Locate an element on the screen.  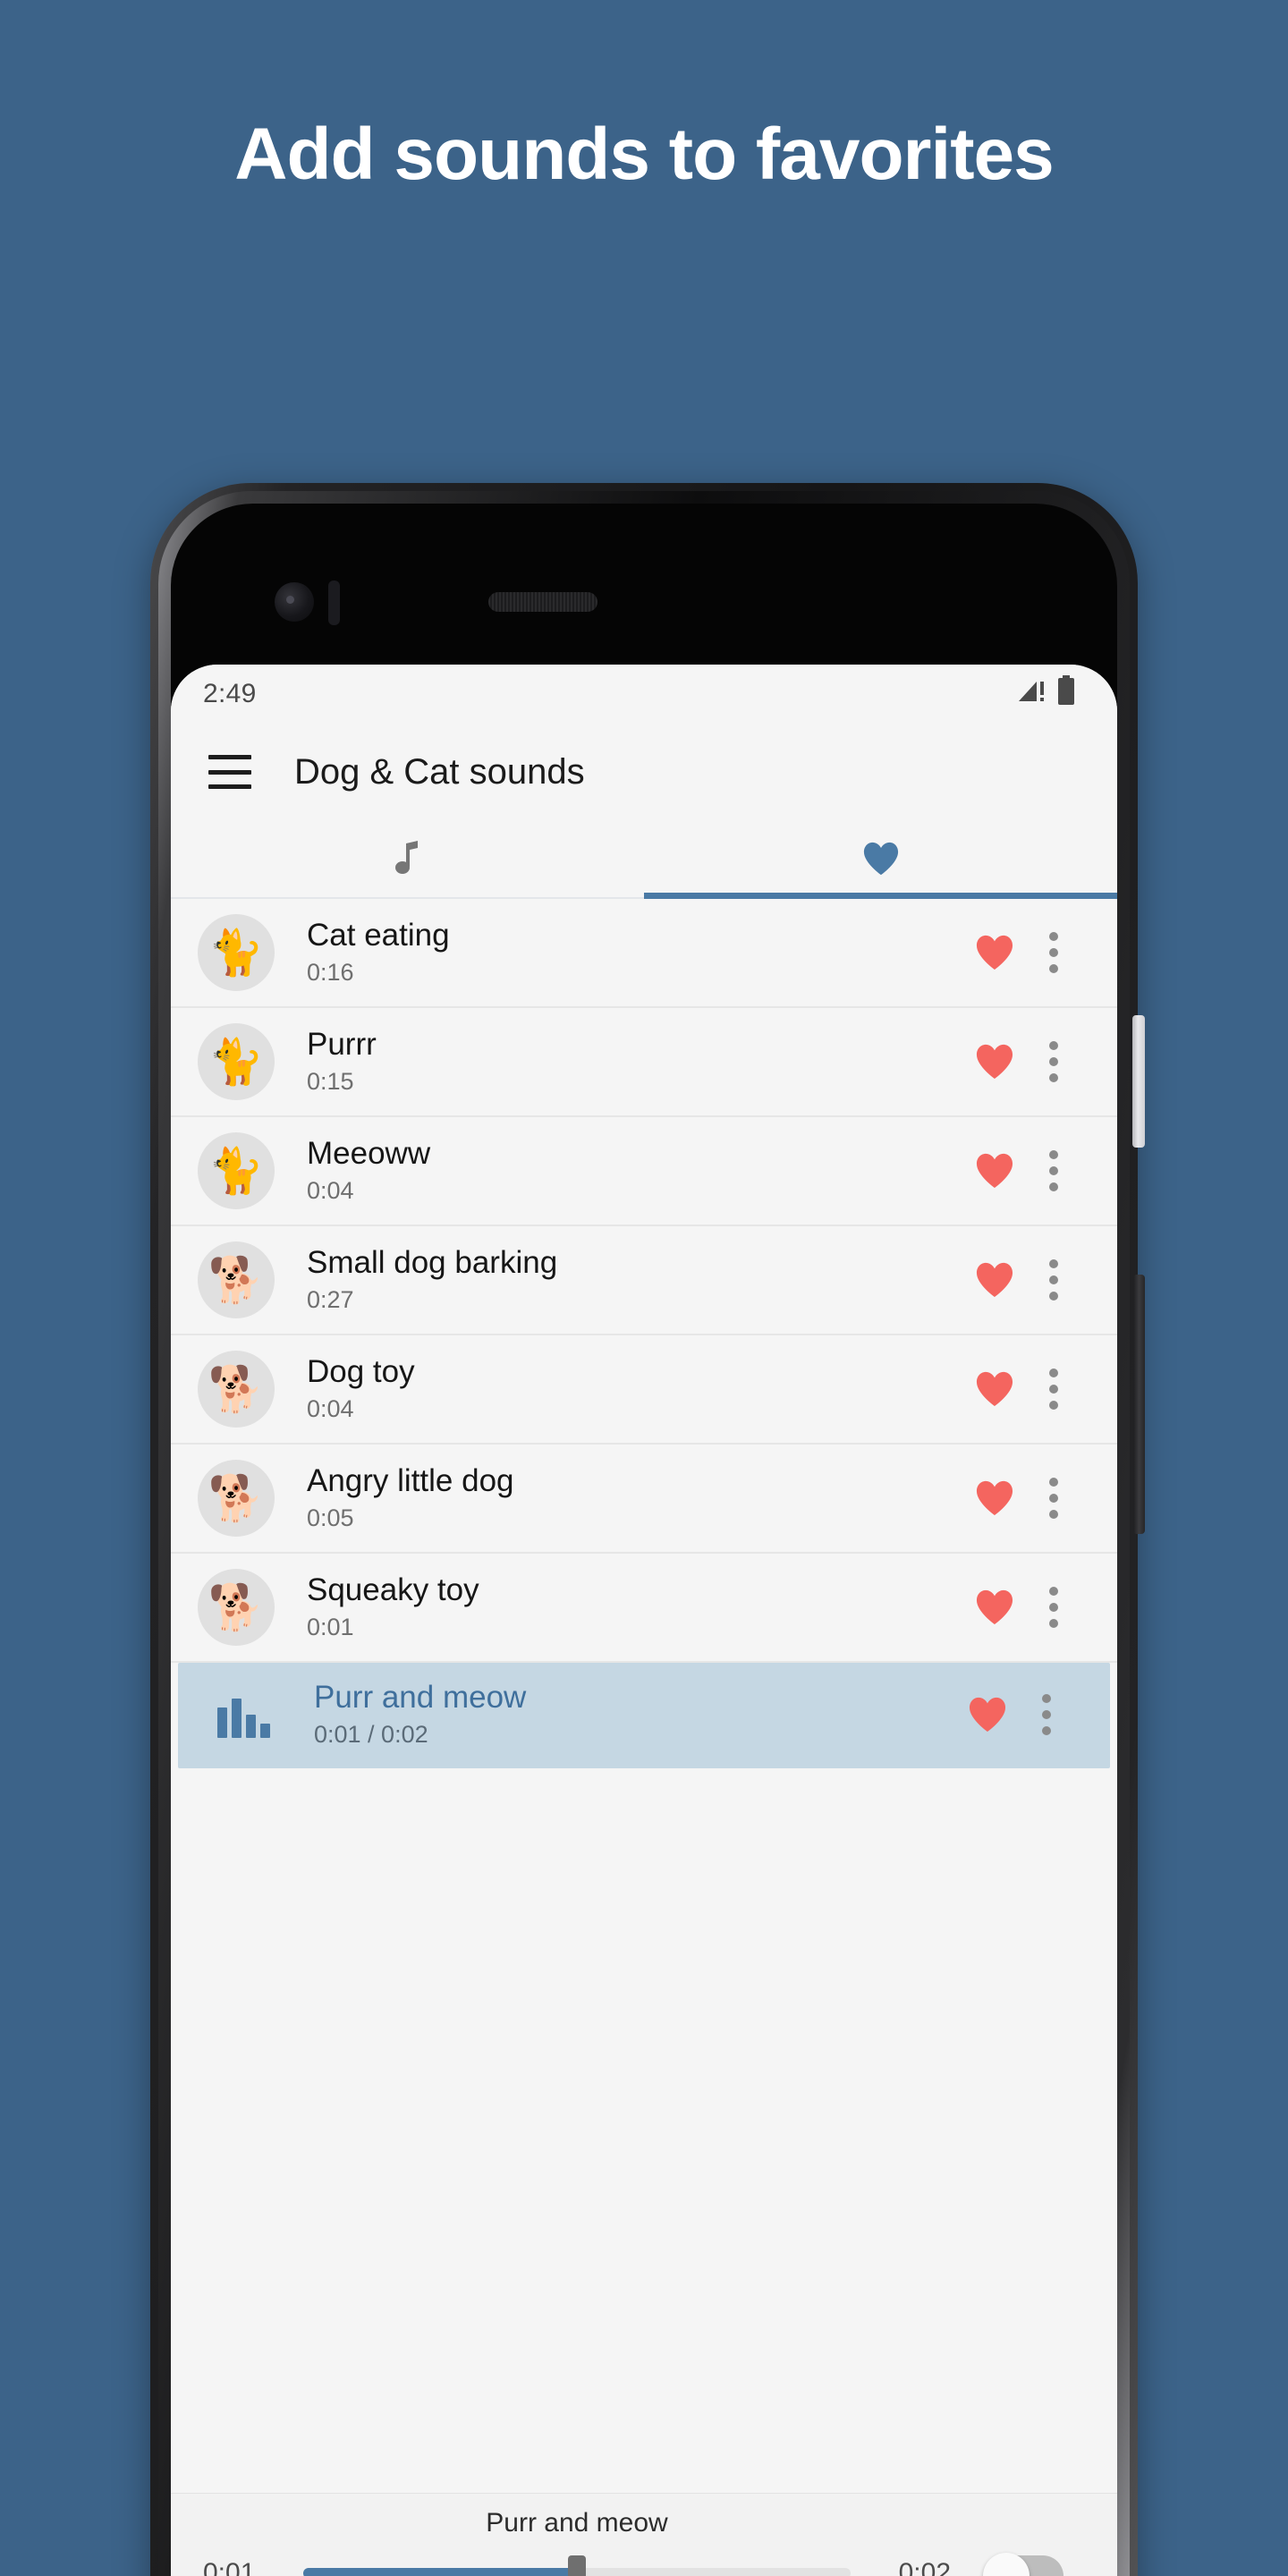
heart-icon is located at coordinates (881, 861).